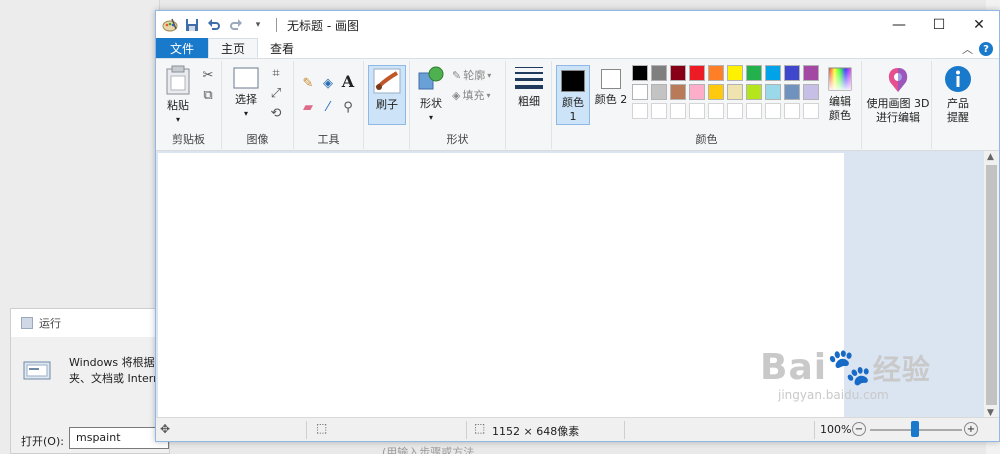 The height and width of the screenshot is (454, 1000). Describe the element at coordinates (480, 428) in the screenshot. I see `canvas-size-icon: ⬚` at that location.